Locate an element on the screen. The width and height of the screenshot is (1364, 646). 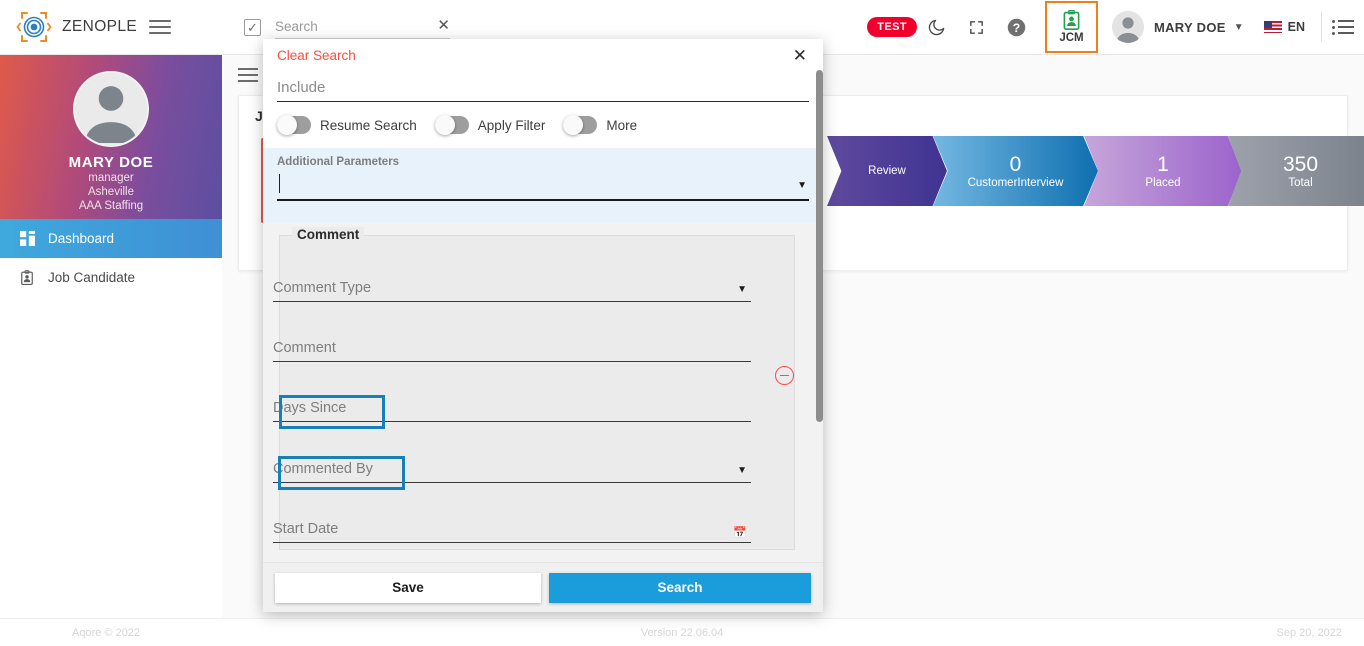
toggle-resume-search: Resume Search is located at coordinates (347, 125).